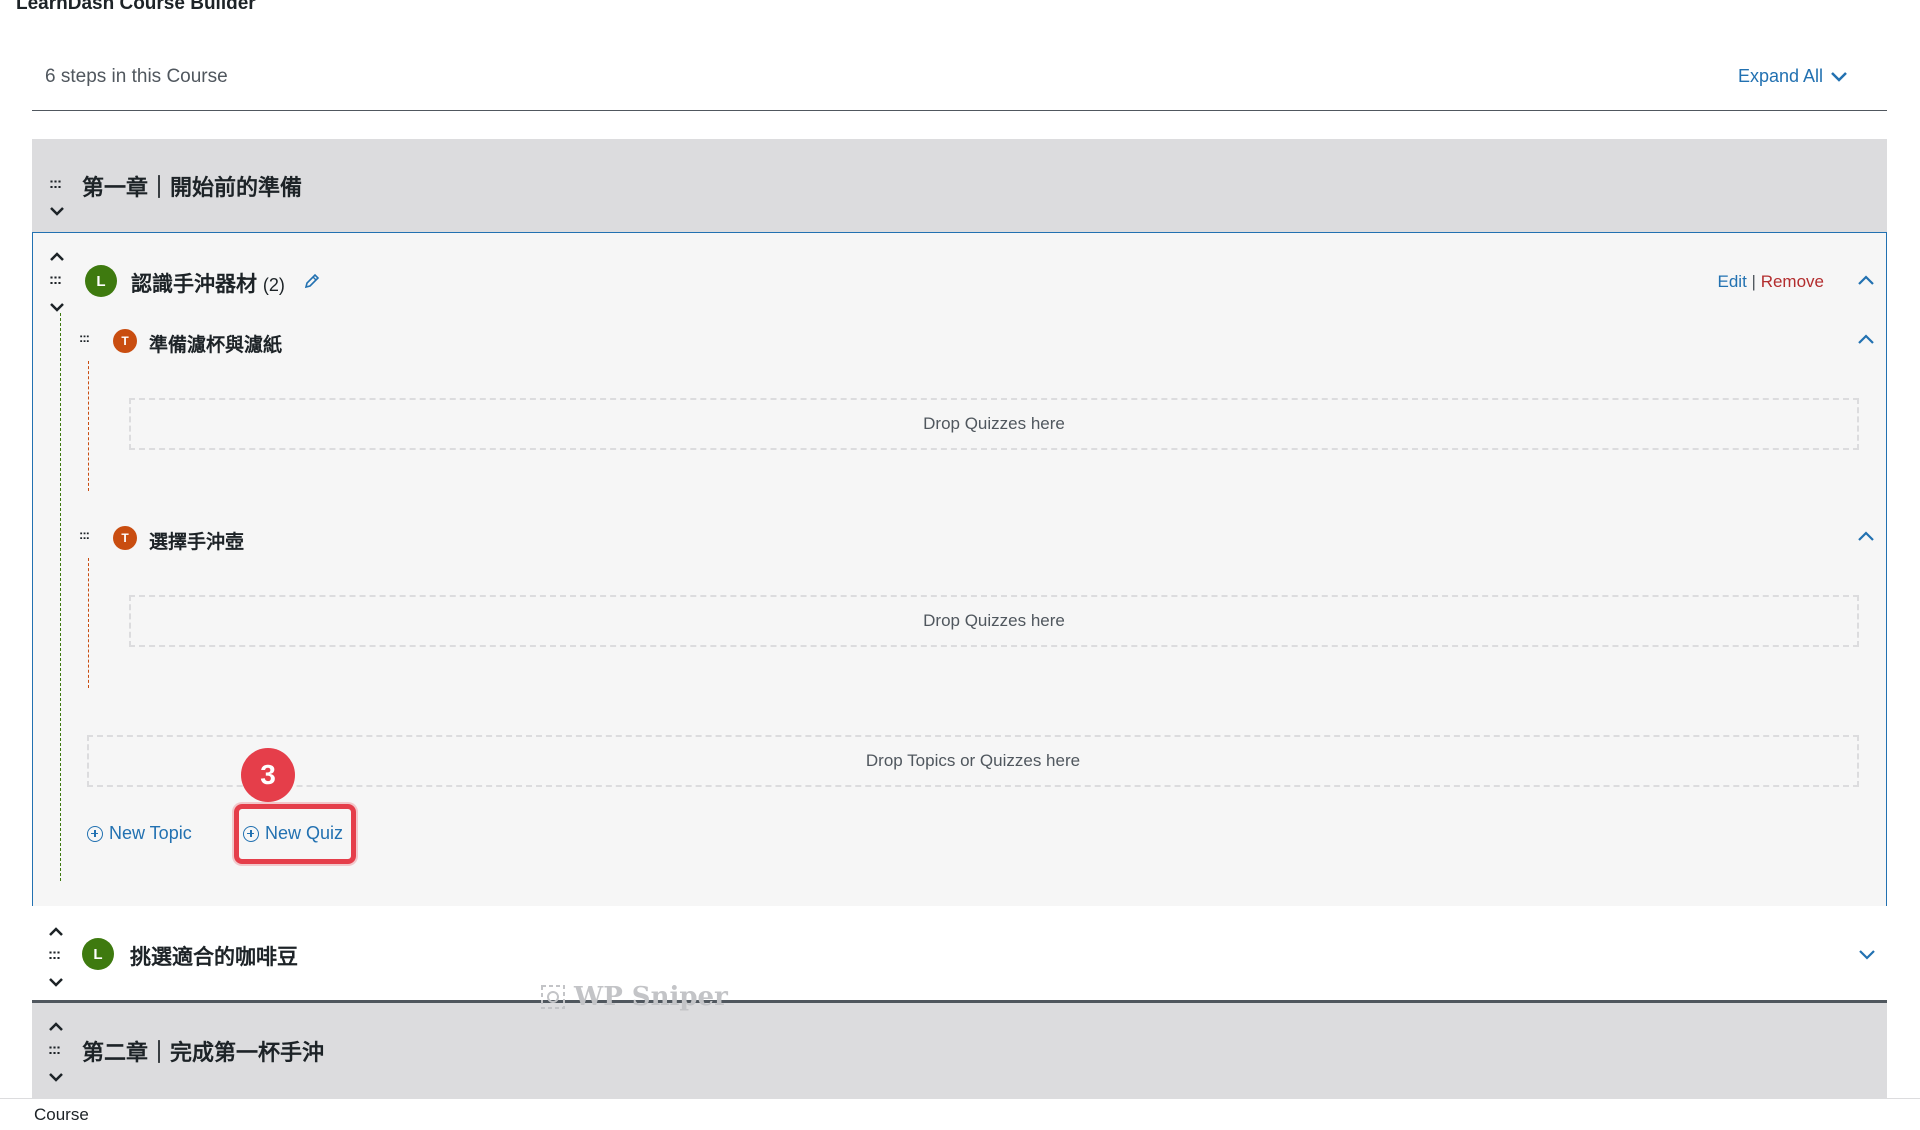 The height and width of the screenshot is (1130, 1920). What do you see at coordinates (215, 343) in the screenshot?
I see `topic-title: 準備濾杯與濾紙` at bounding box center [215, 343].